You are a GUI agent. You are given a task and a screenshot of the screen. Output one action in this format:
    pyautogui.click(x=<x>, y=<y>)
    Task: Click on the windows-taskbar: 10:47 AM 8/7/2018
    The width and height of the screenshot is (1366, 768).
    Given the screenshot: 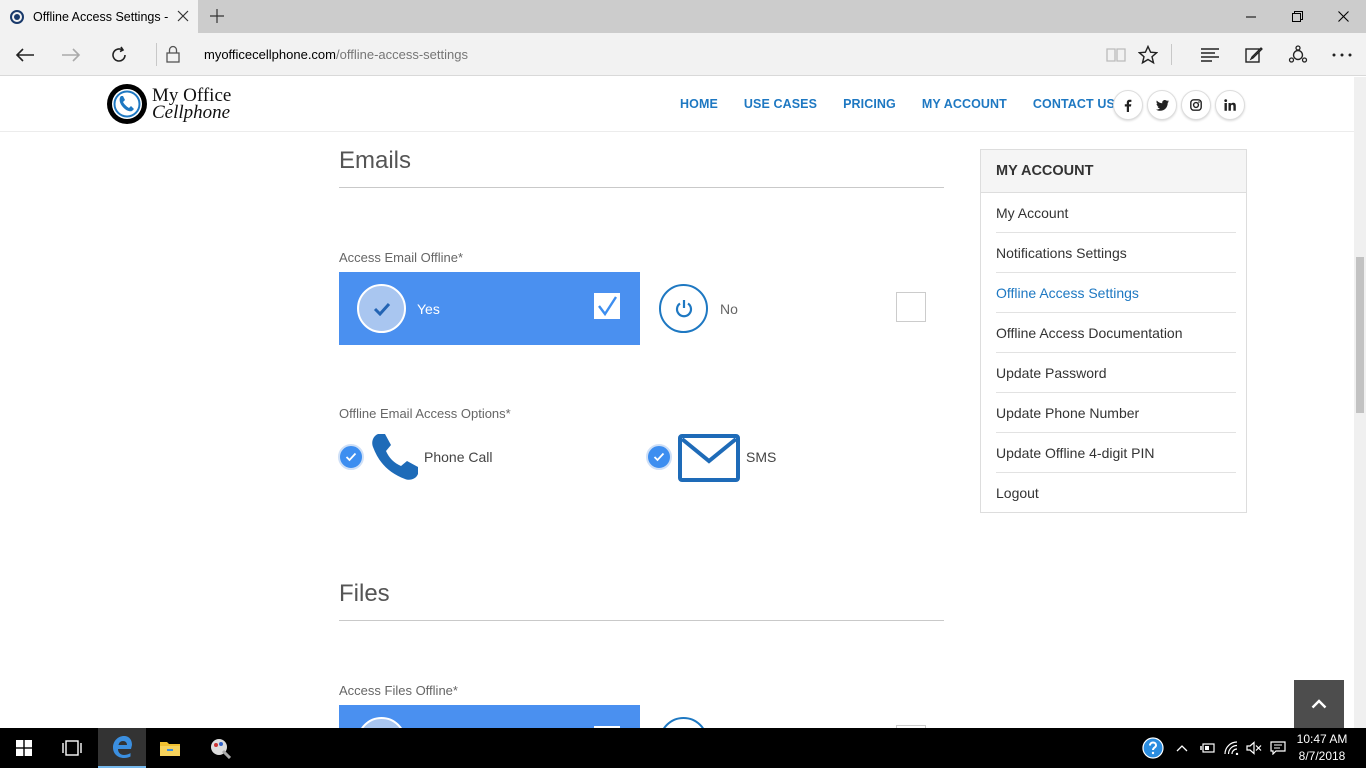 What is the action you would take?
    pyautogui.click(x=683, y=748)
    